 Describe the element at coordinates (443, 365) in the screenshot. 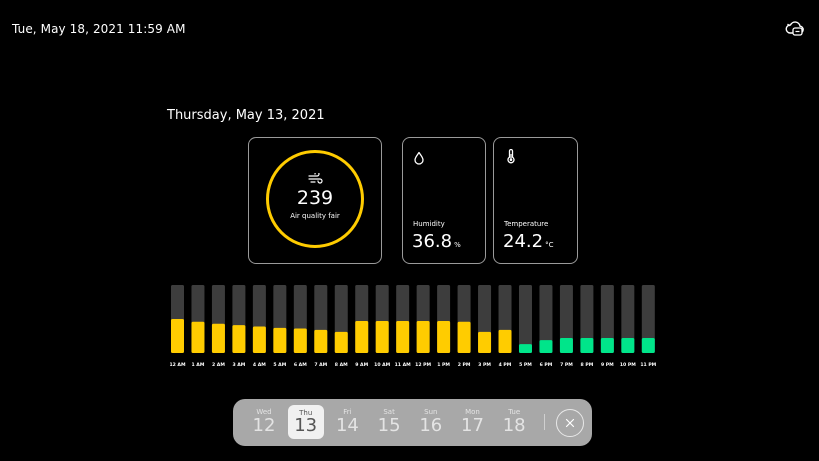

I see `tick-label: 1 PM` at that location.